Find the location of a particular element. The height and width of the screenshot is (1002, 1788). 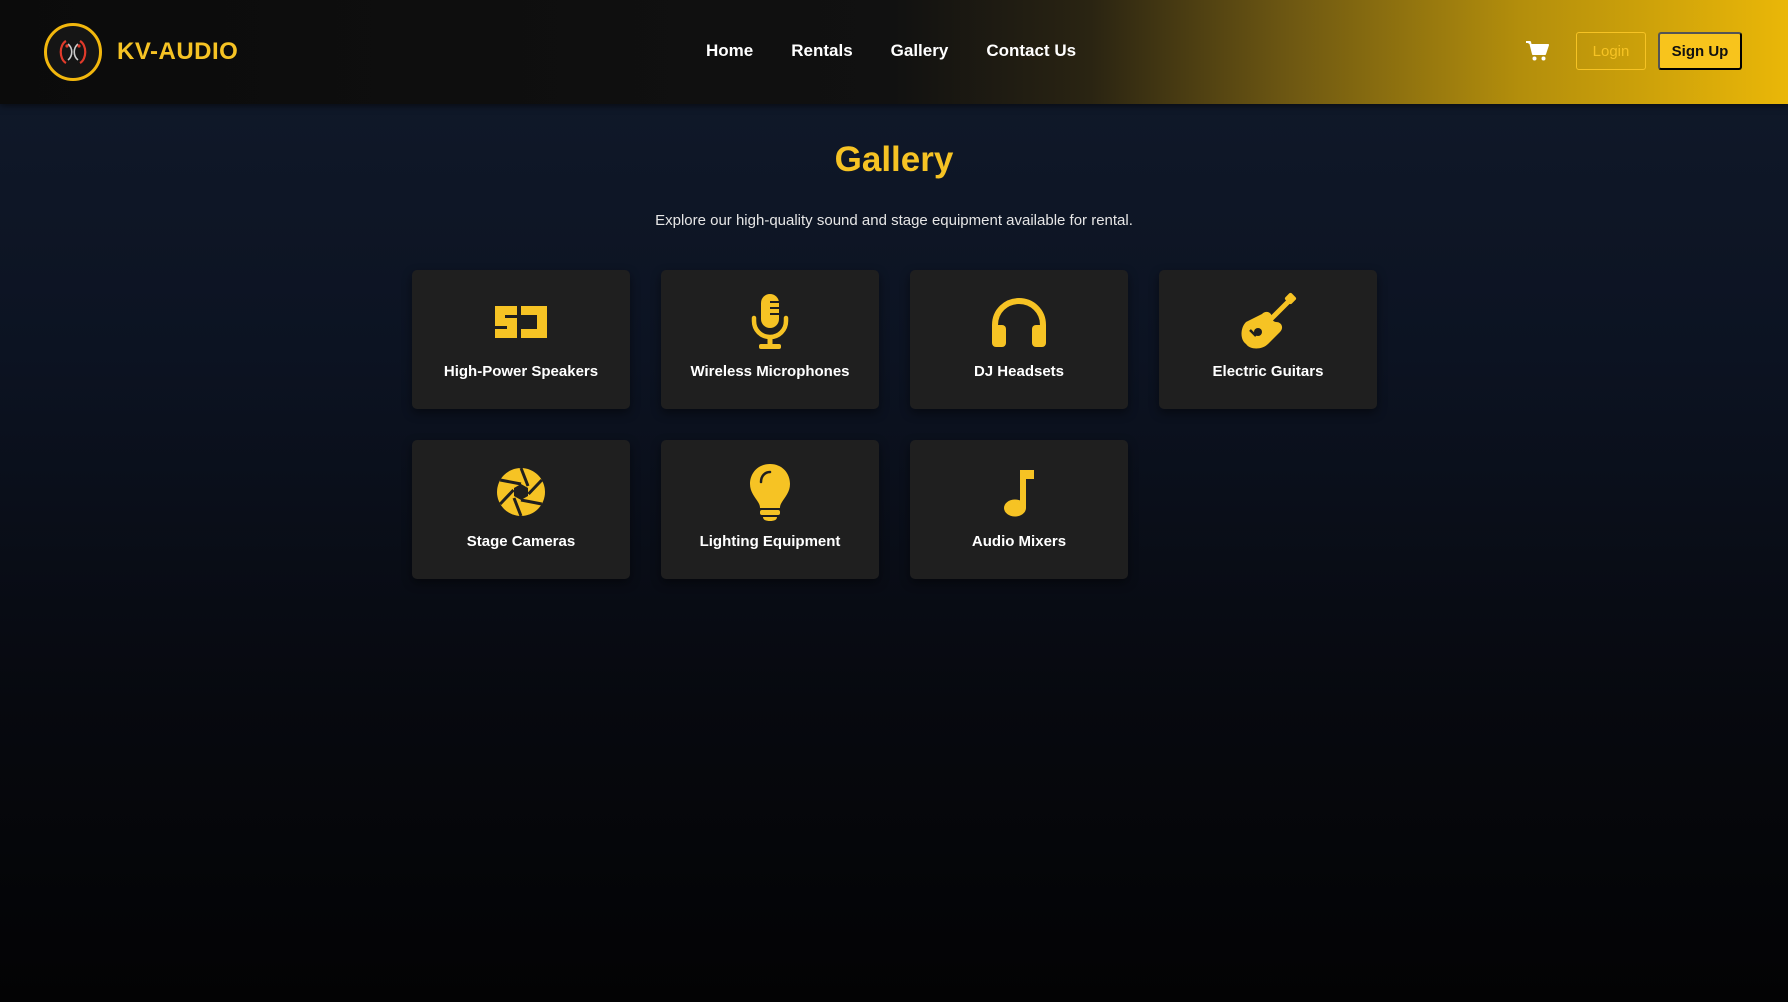

signup-button: Sign Up is located at coordinates (1700, 51).